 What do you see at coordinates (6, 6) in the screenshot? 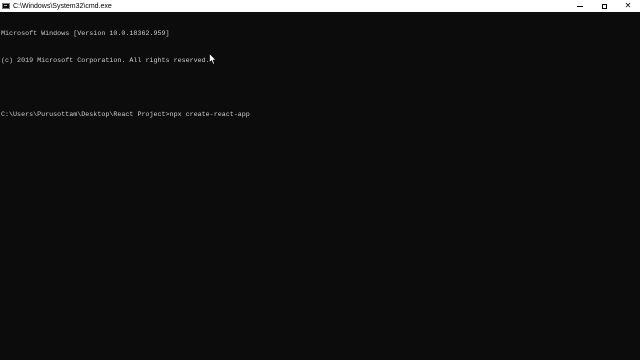
I see `cmd-app-icon` at bounding box center [6, 6].